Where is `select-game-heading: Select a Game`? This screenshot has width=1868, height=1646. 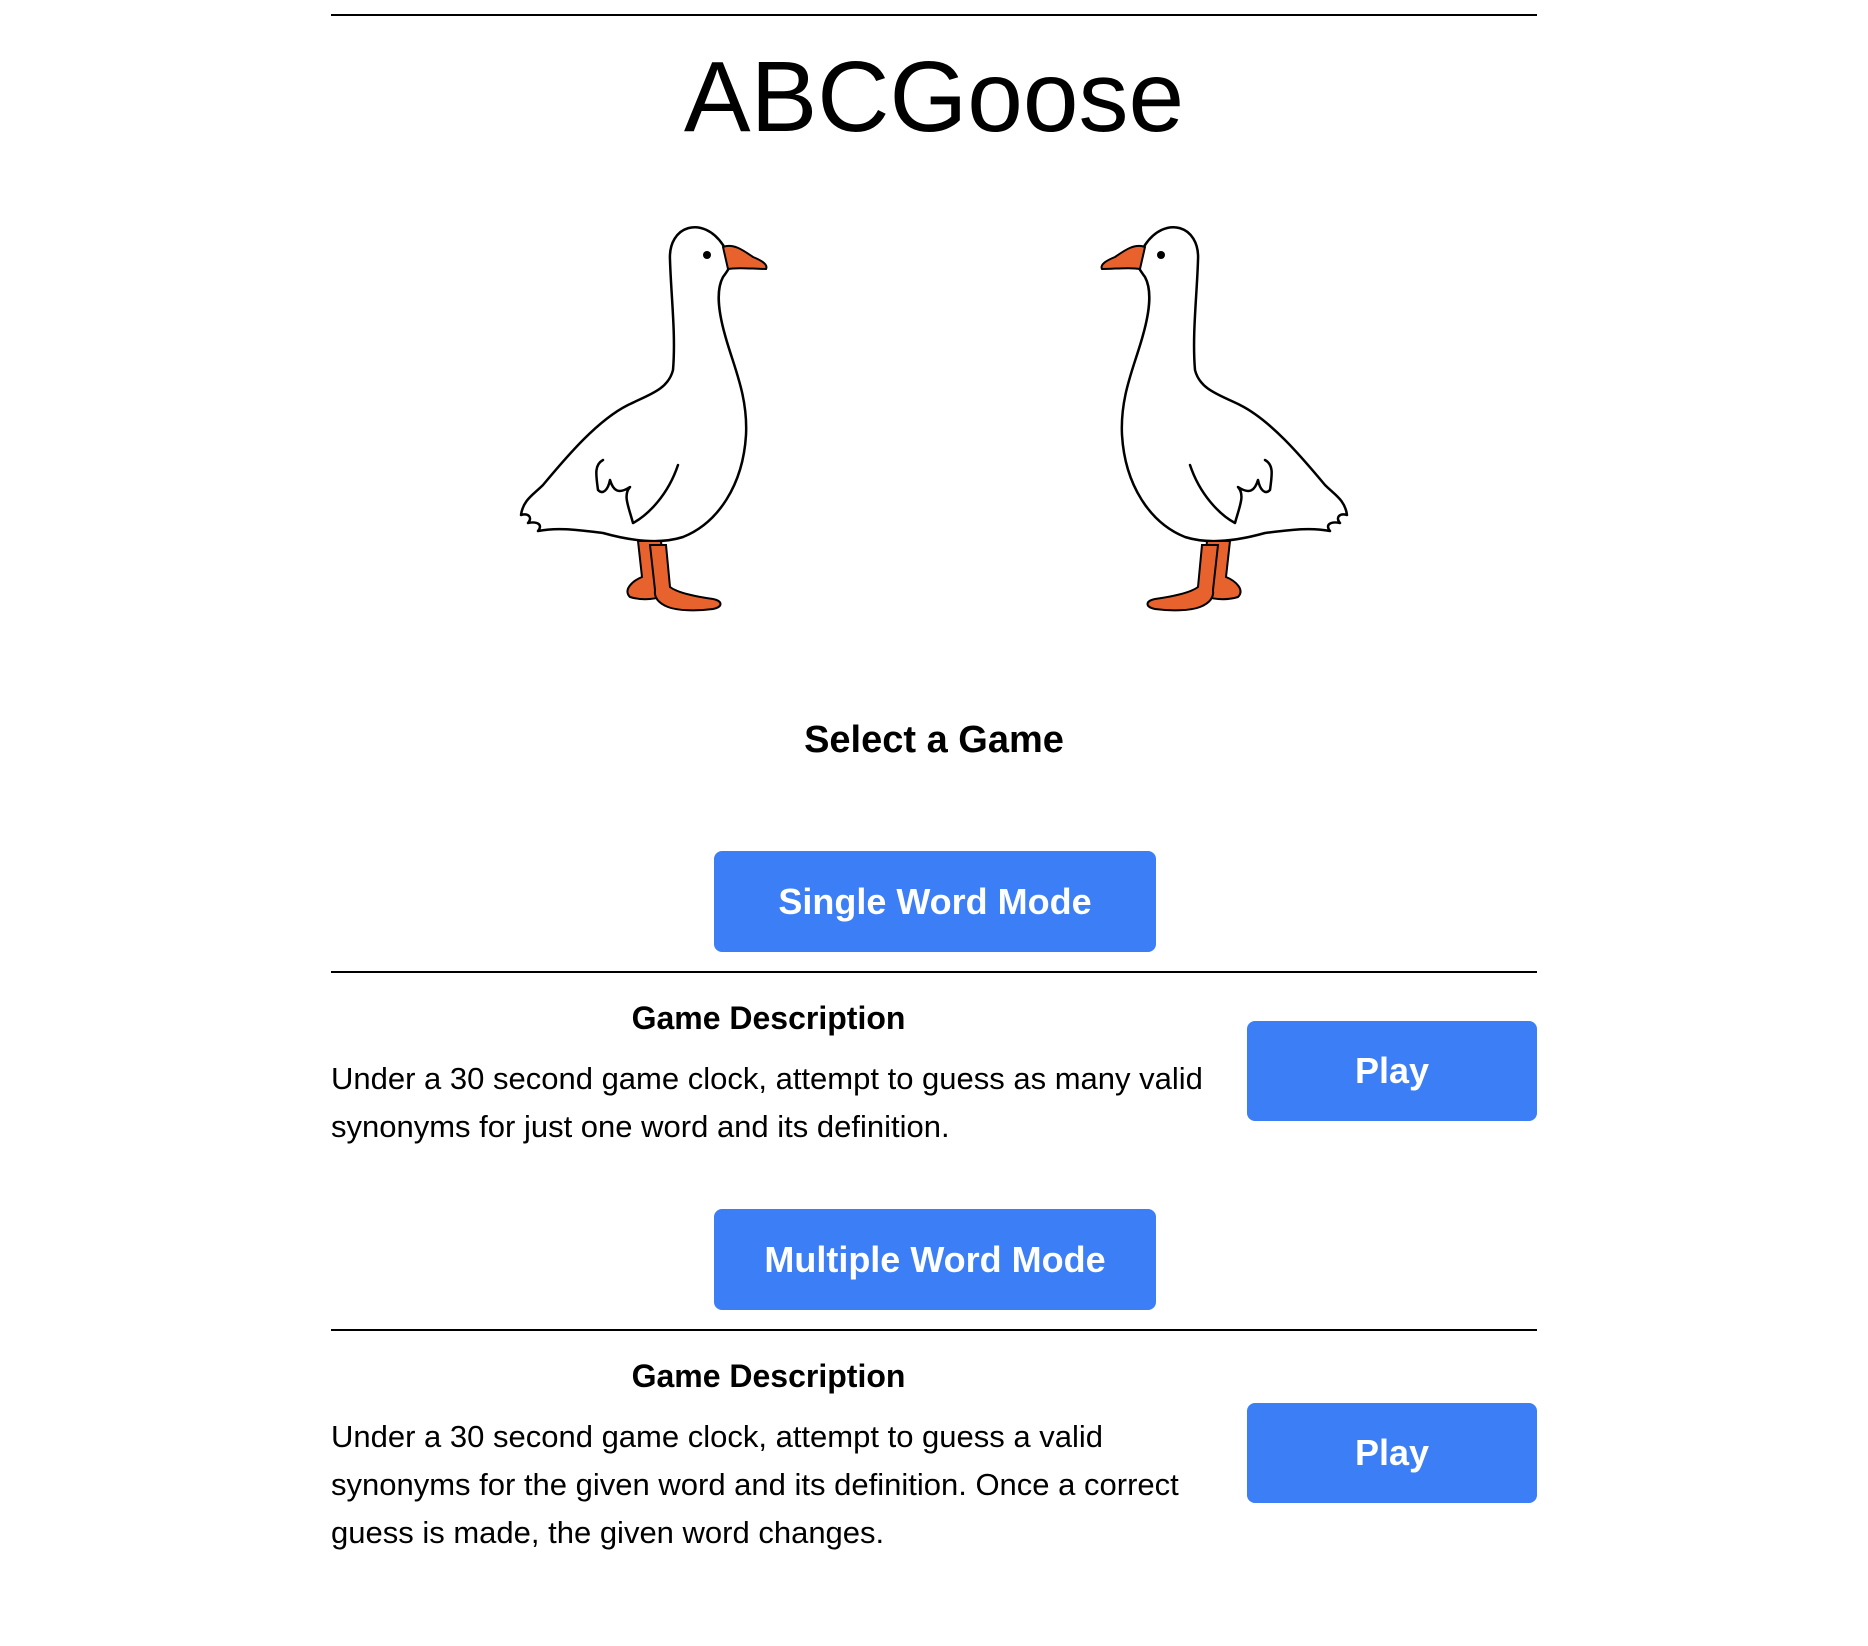 select-game-heading: Select a Game is located at coordinates (934, 740).